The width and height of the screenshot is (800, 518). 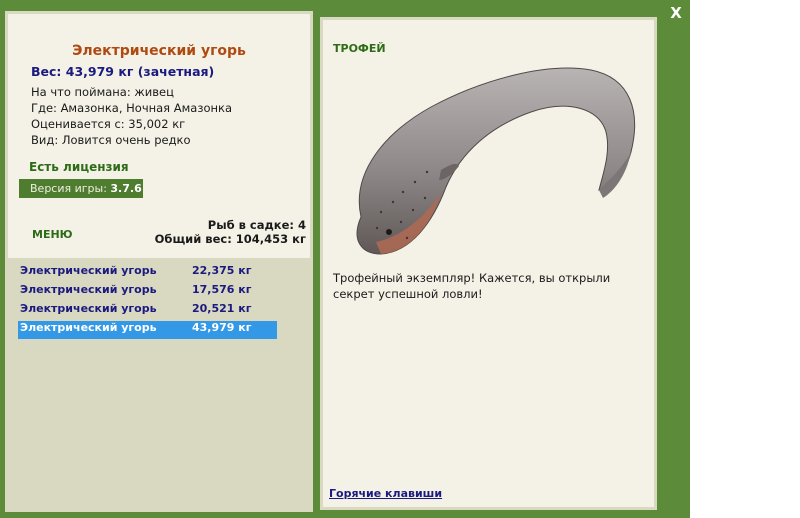 What do you see at coordinates (676, 13) in the screenshot?
I see `close-button: X` at bounding box center [676, 13].